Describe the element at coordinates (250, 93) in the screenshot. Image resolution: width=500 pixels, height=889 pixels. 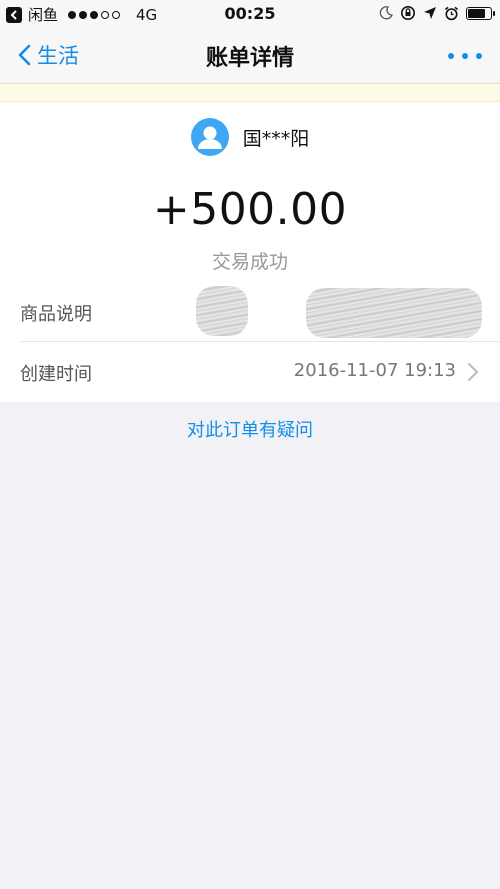
I see `notice-strip` at that location.